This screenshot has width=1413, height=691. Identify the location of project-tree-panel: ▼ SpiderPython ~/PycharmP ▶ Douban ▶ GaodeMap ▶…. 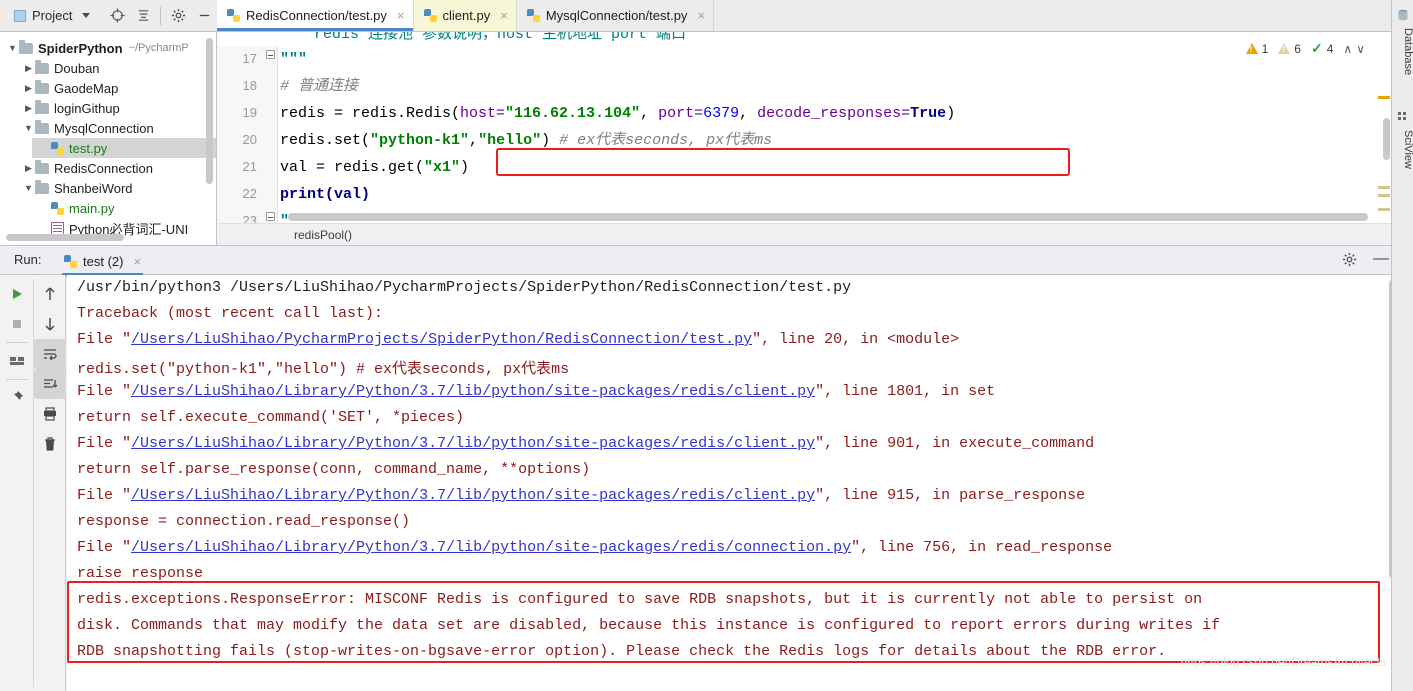
(108, 138).